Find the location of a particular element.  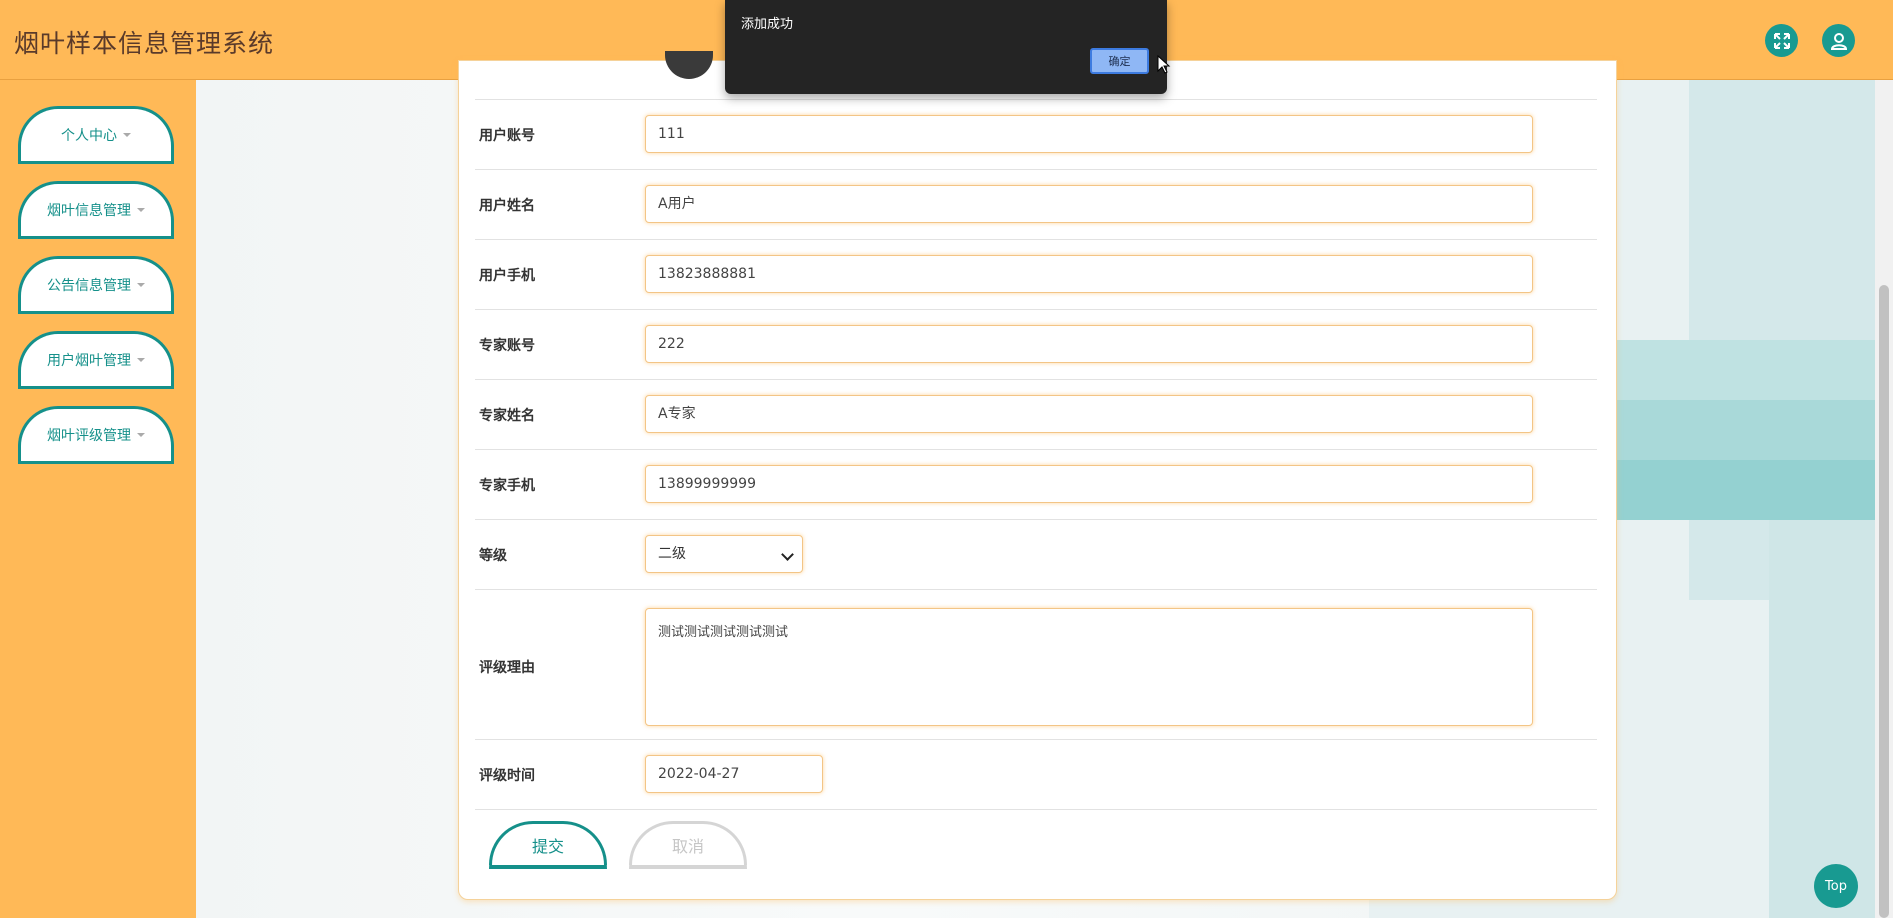

reason-label: 评级理由 is located at coordinates (507, 668).